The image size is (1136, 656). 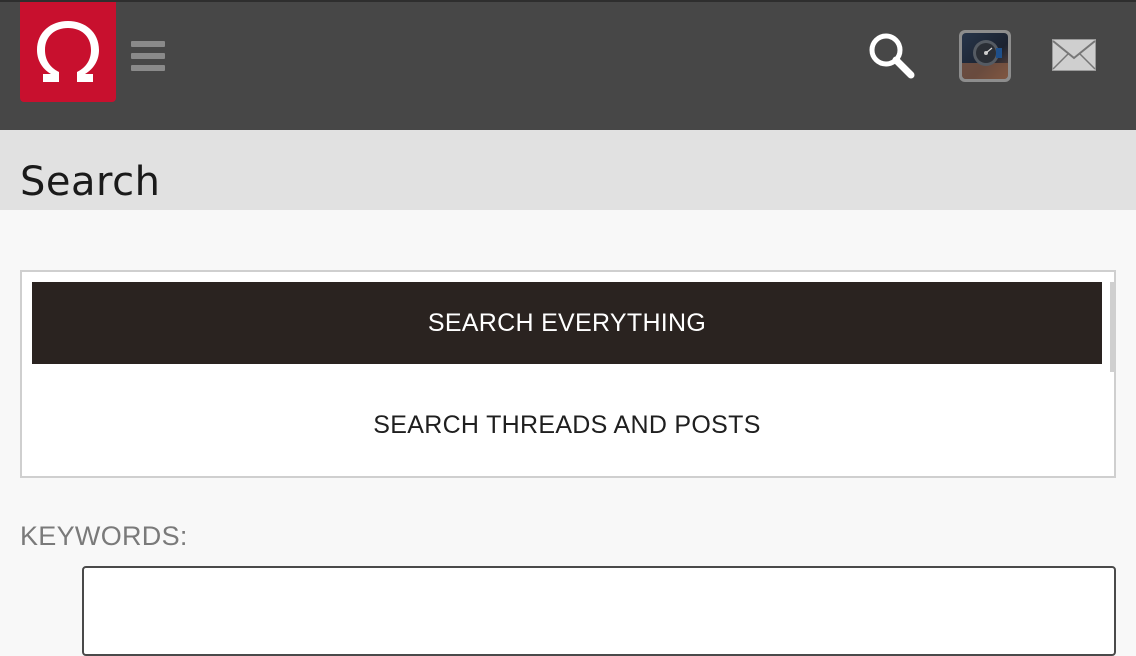 I want to click on tabs-scrollbar, so click(x=1112, y=327).